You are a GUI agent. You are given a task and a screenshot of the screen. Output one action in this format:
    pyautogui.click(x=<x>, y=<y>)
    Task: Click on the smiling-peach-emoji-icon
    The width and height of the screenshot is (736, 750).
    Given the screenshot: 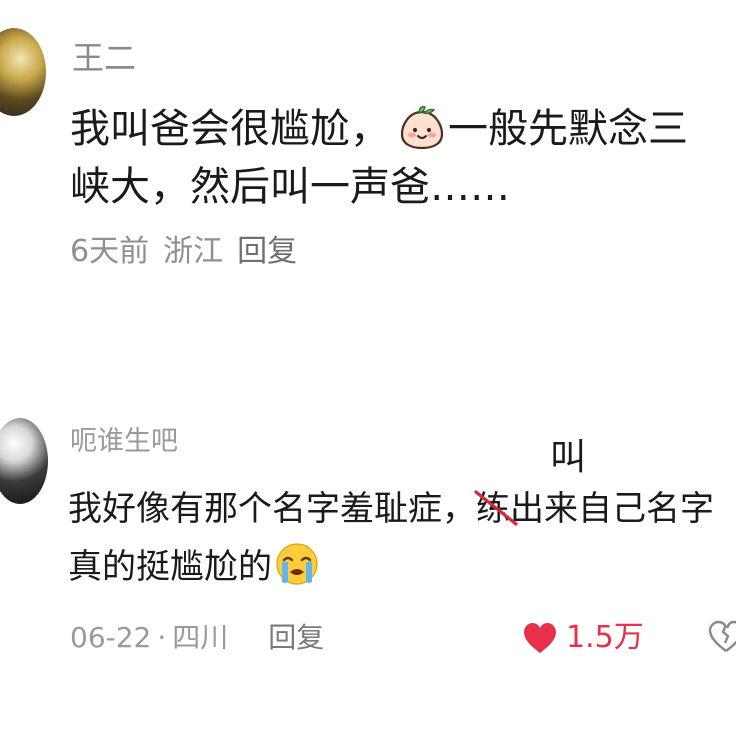 What is the action you would take?
    pyautogui.click(x=422, y=128)
    